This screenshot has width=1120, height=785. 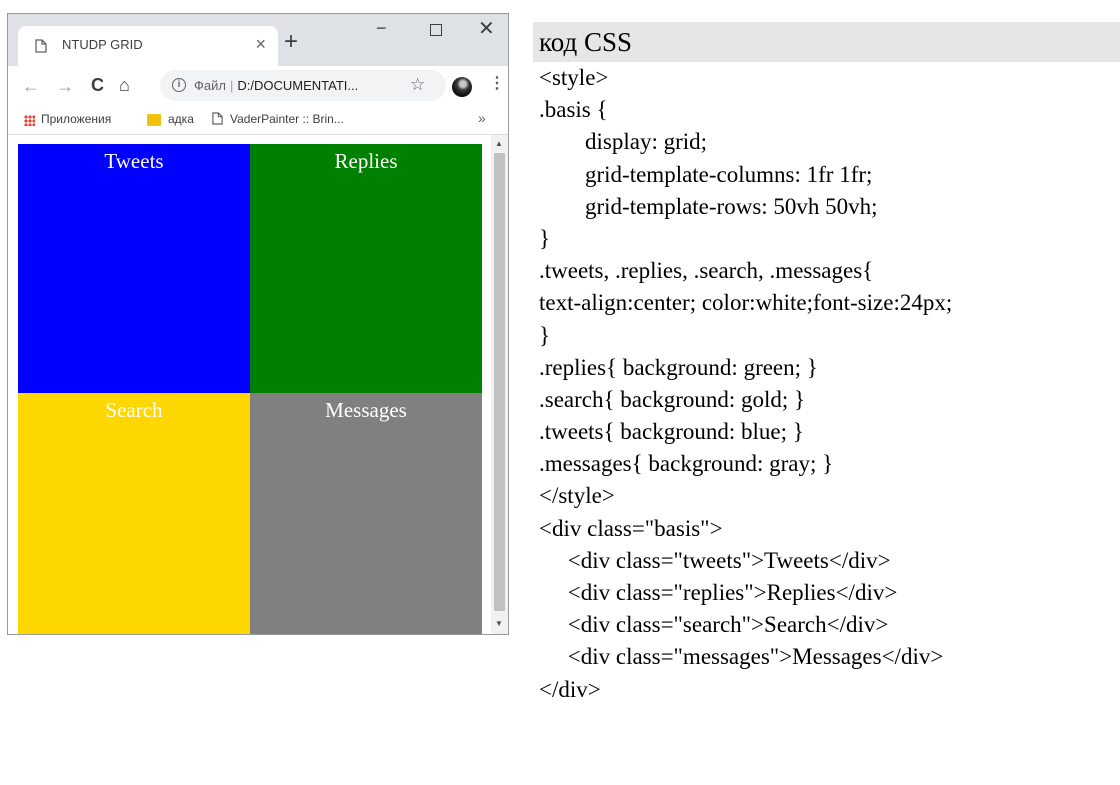 I want to click on code-line: display: grid;, so click(x=623, y=142).